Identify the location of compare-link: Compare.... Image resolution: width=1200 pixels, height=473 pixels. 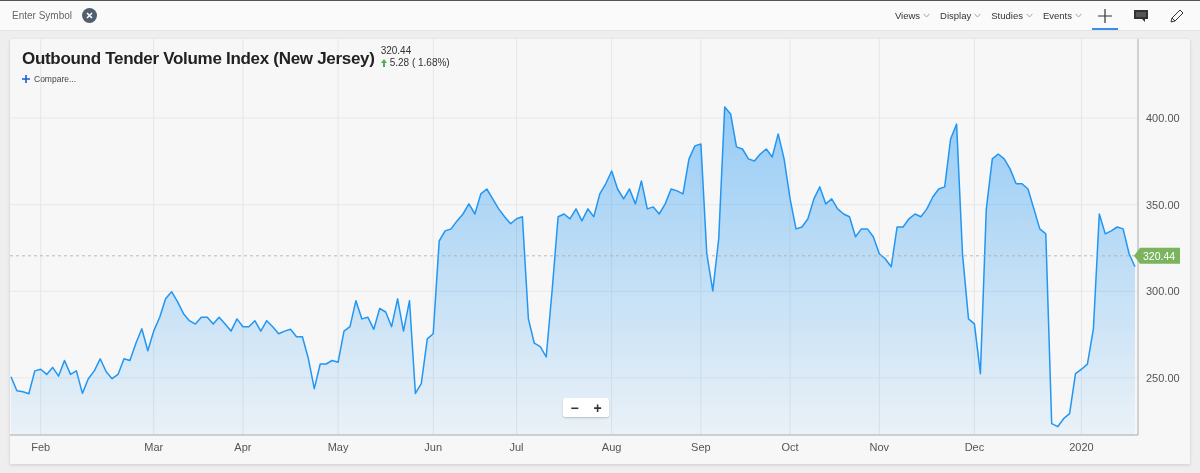
(55, 79).